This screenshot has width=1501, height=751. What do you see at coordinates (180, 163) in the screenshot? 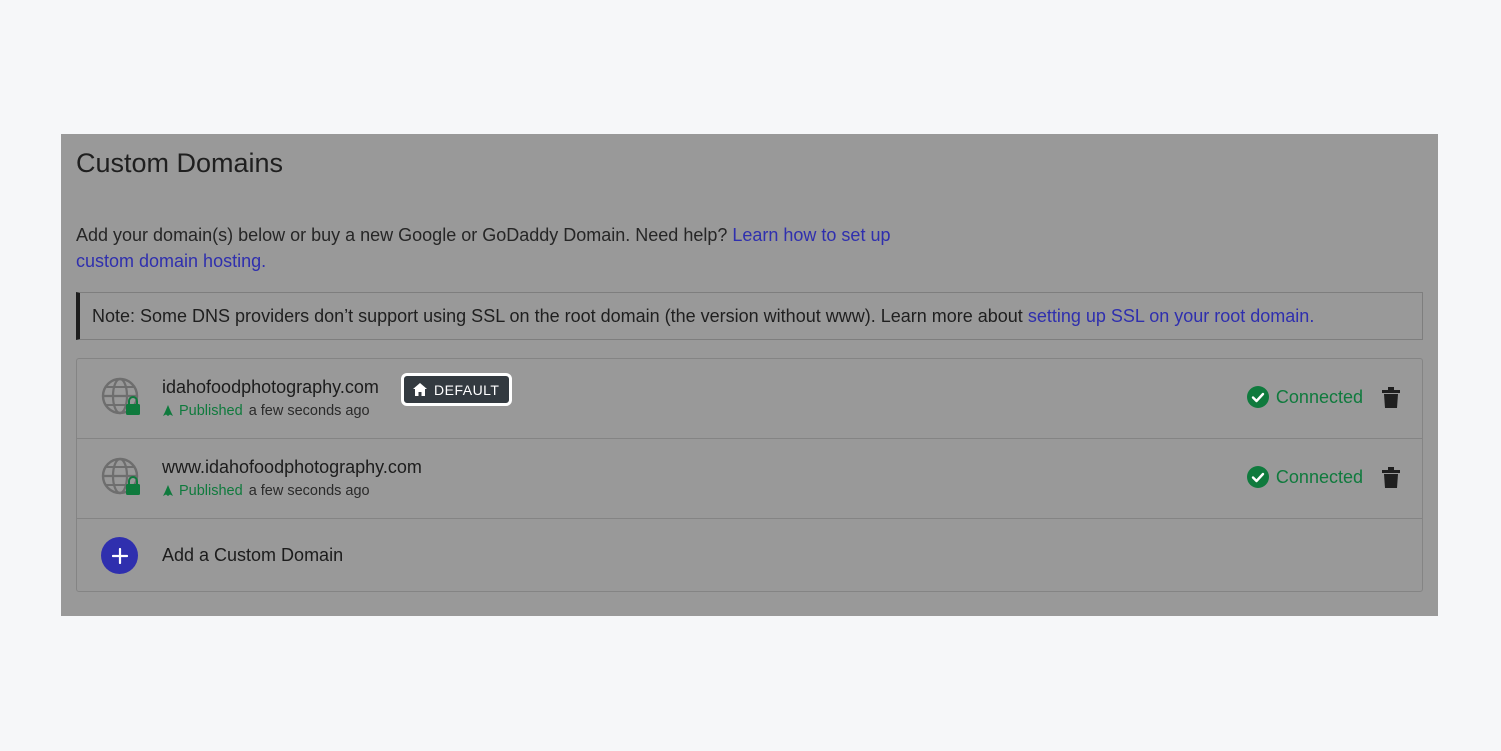
I see `page-title: Custom Domains` at bounding box center [180, 163].